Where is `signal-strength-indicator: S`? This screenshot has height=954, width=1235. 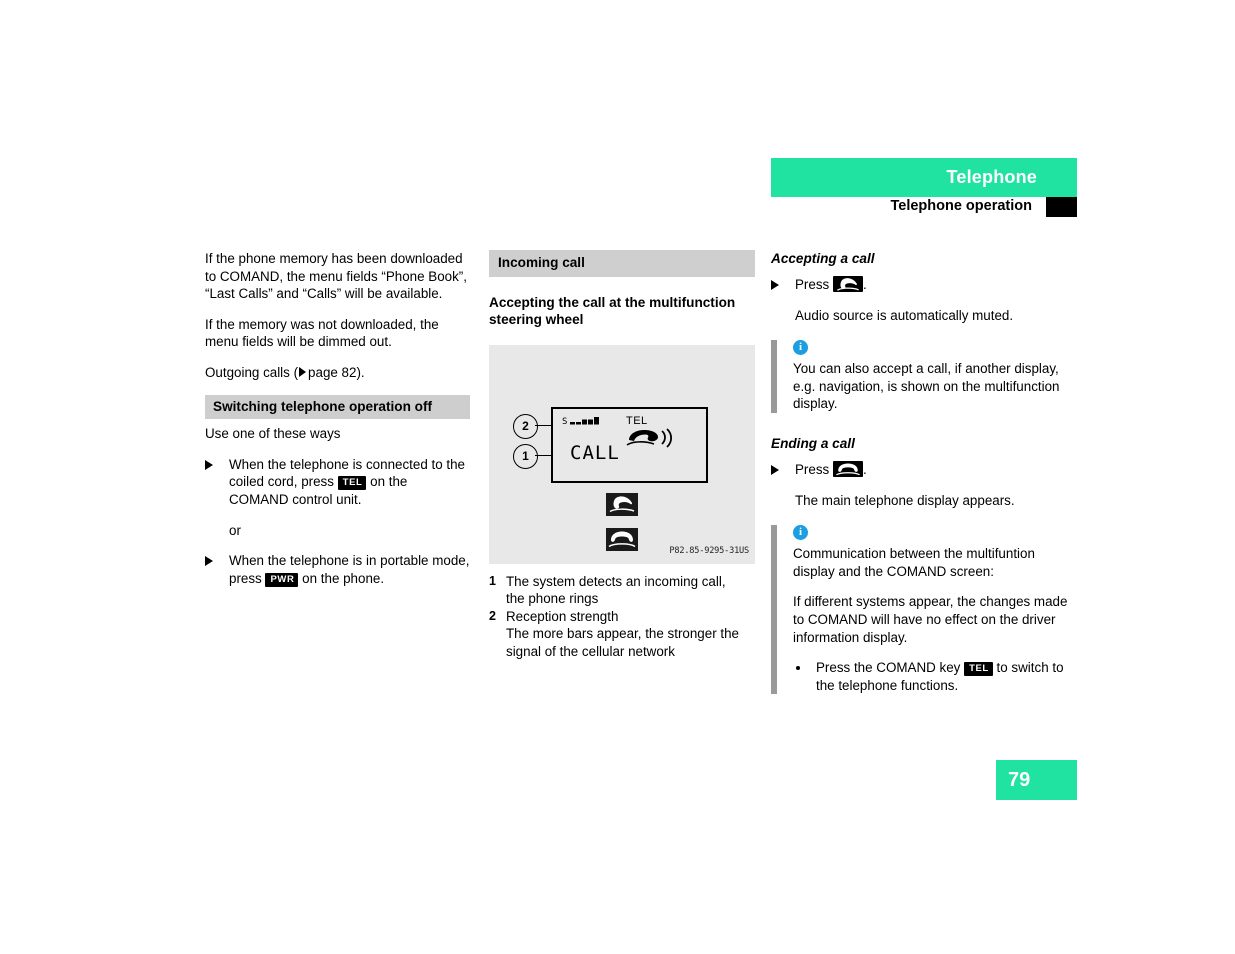
signal-strength-indicator: S is located at coordinates (588, 425).